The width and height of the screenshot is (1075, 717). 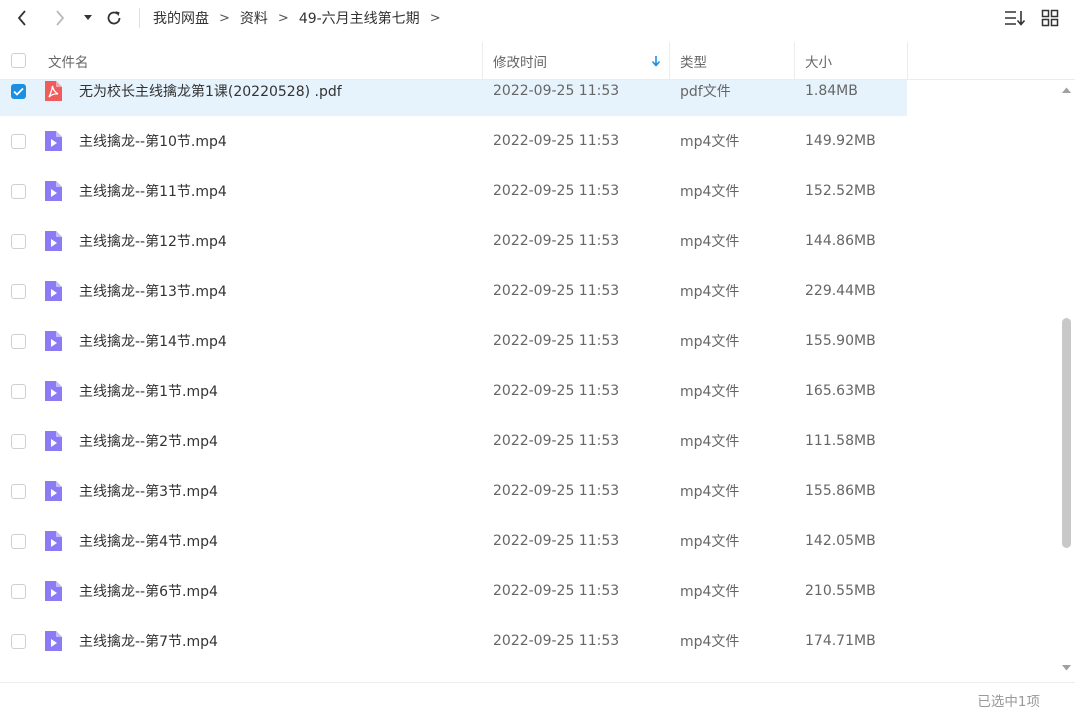 What do you see at coordinates (148, 642) in the screenshot?
I see `file-name: 主线擒龙--第7节.mp4` at bounding box center [148, 642].